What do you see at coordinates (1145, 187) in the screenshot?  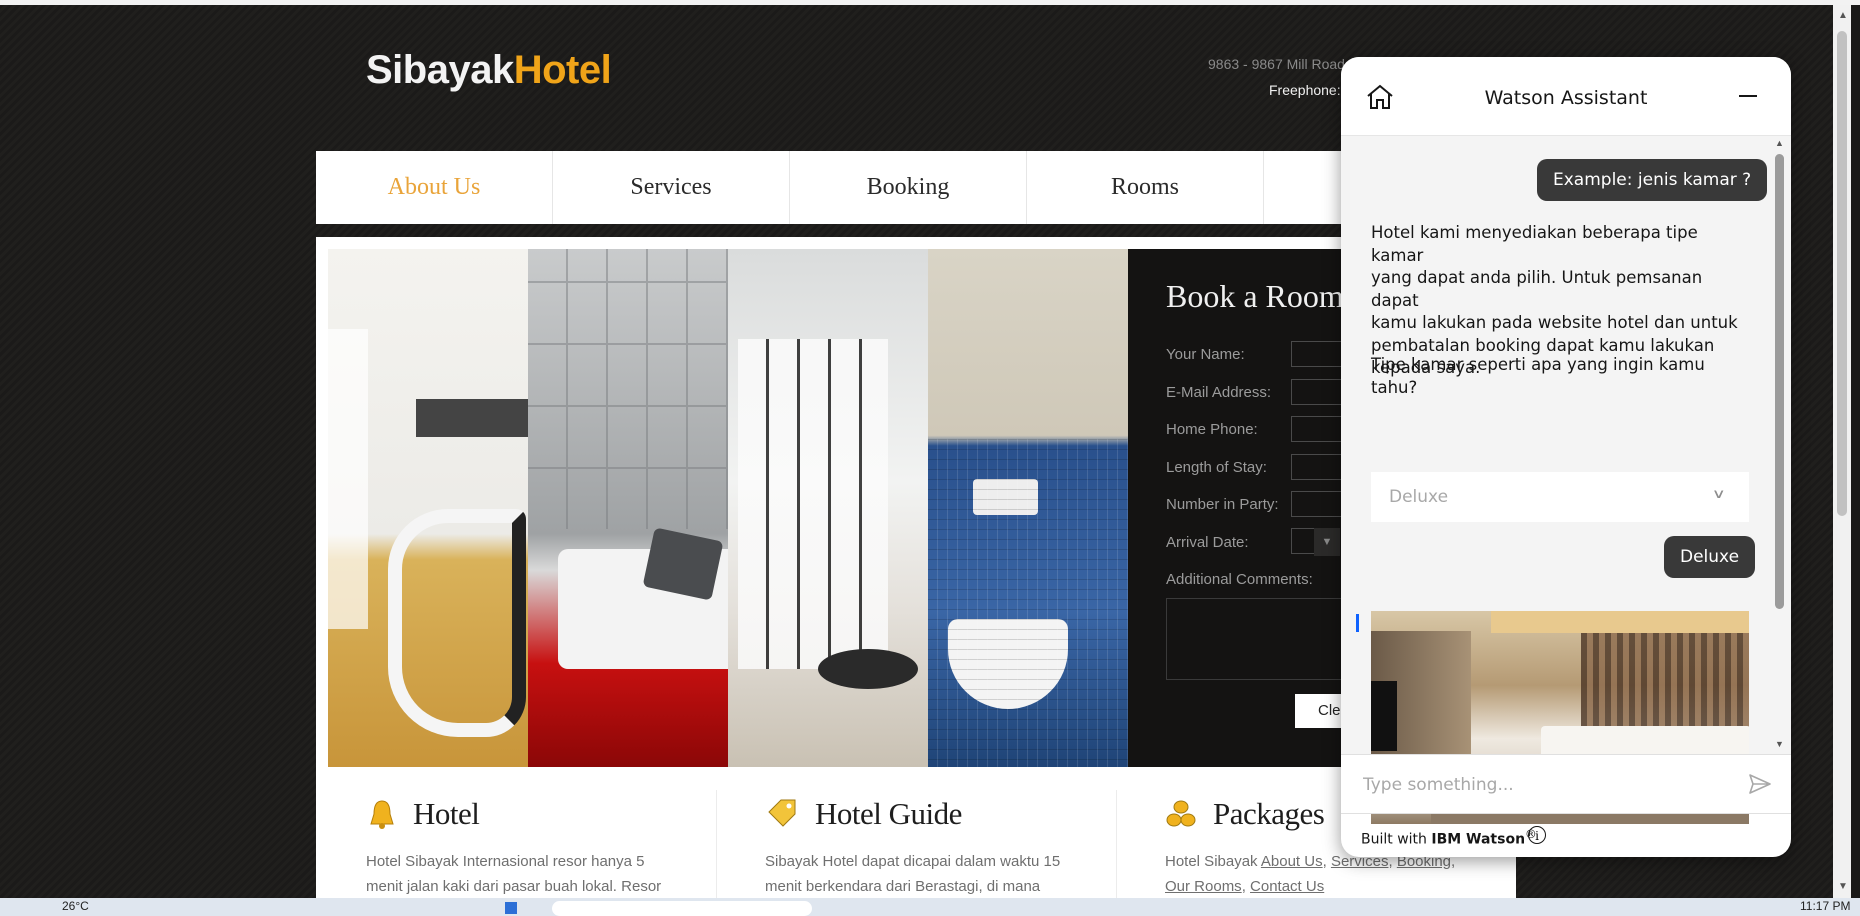 I see `nav-item-rooms: Rooms` at bounding box center [1145, 187].